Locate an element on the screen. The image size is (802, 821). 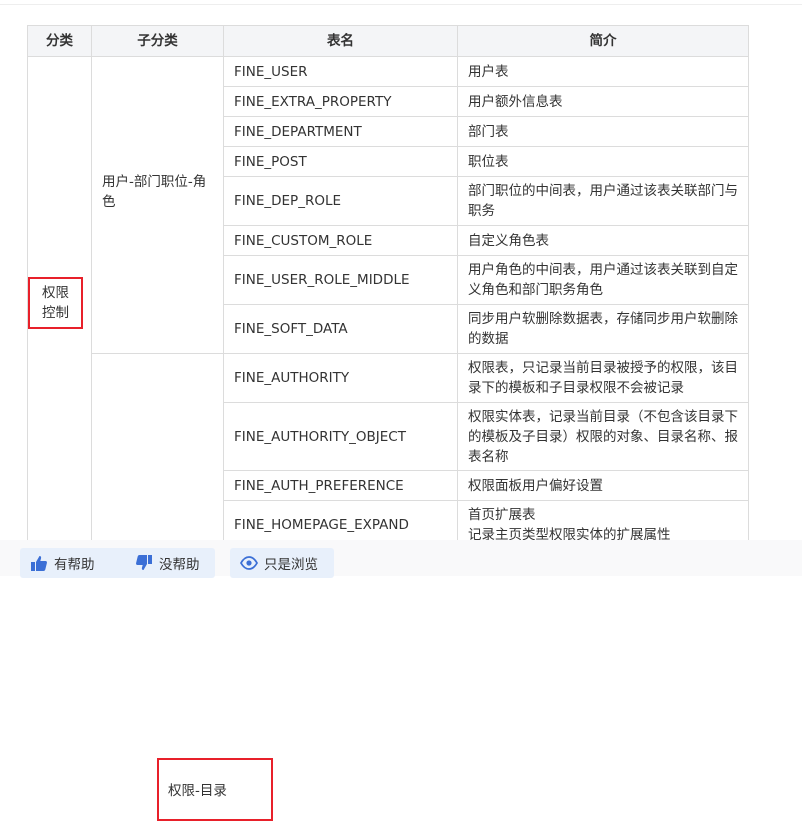
table-desc-cell: 部门职位的中间表，用户通过该表关联部门与职务 is located at coordinates (603, 201).